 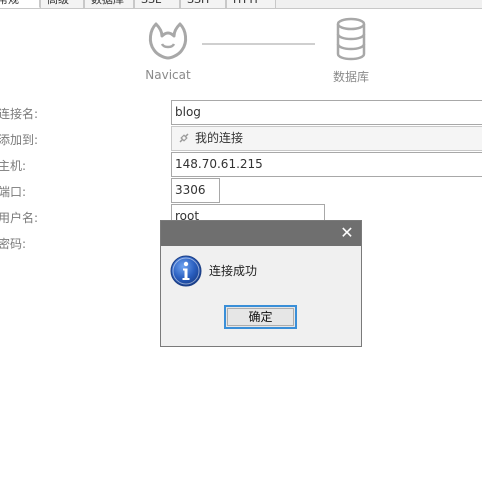 What do you see at coordinates (326, 164) in the screenshot?
I see `host-input: 148.70.61.215` at bounding box center [326, 164].